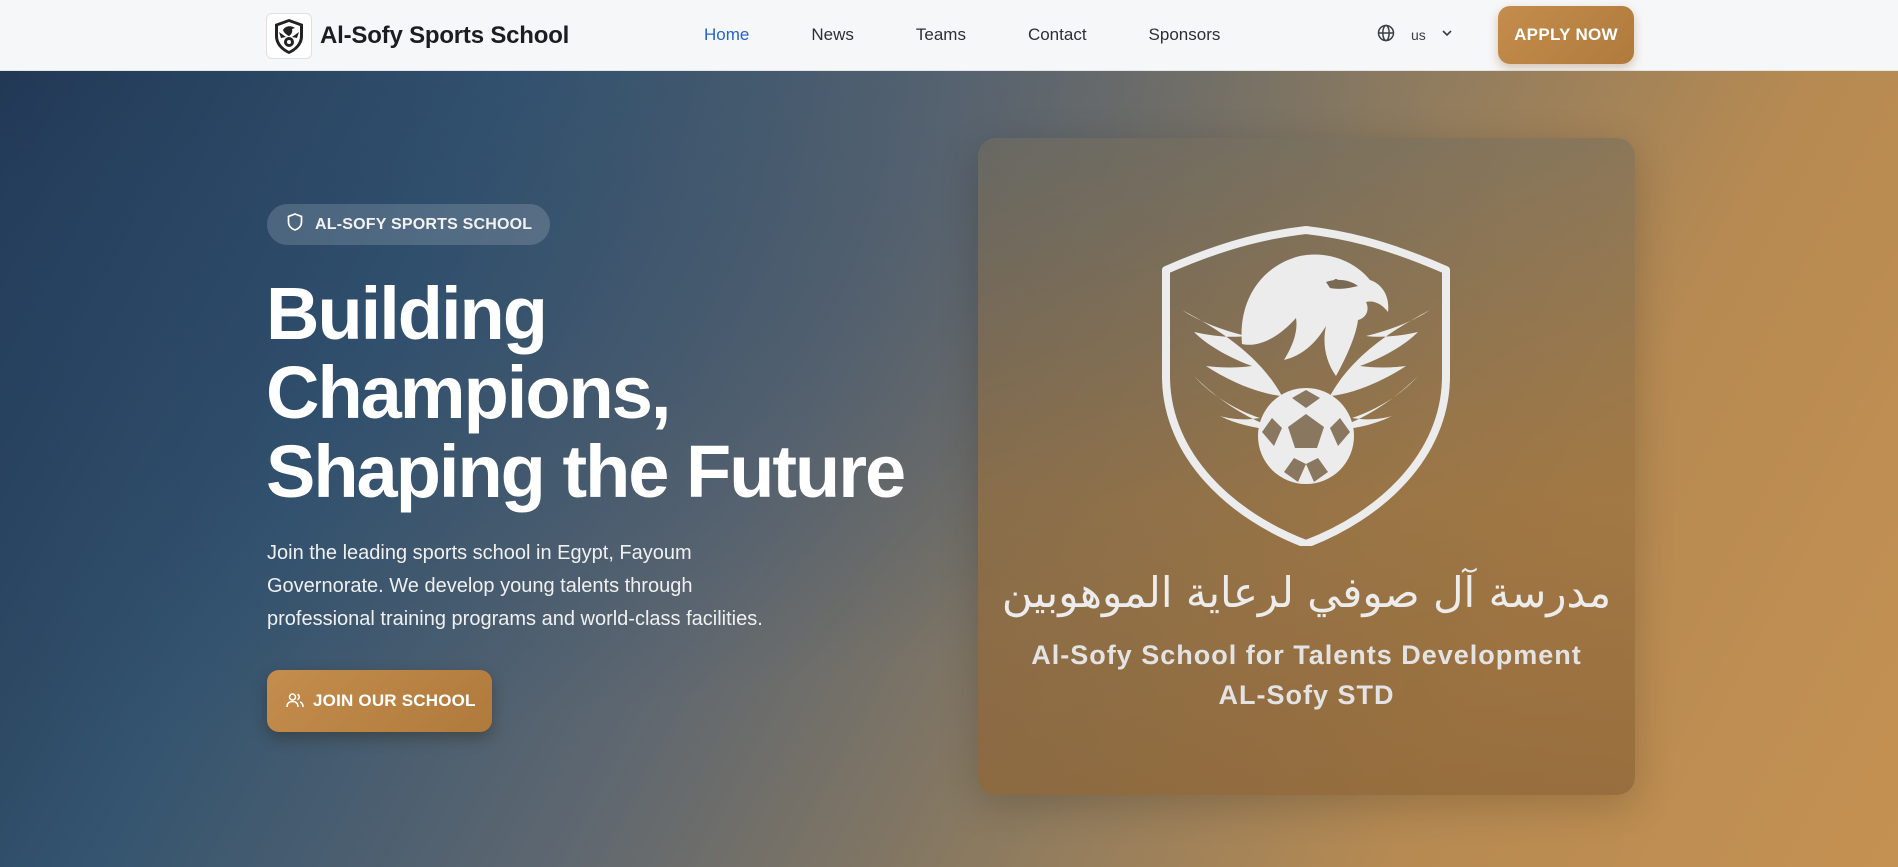 The width and height of the screenshot is (1898, 867). I want to click on brand-name: Al-Sofy Sports School, so click(445, 35).